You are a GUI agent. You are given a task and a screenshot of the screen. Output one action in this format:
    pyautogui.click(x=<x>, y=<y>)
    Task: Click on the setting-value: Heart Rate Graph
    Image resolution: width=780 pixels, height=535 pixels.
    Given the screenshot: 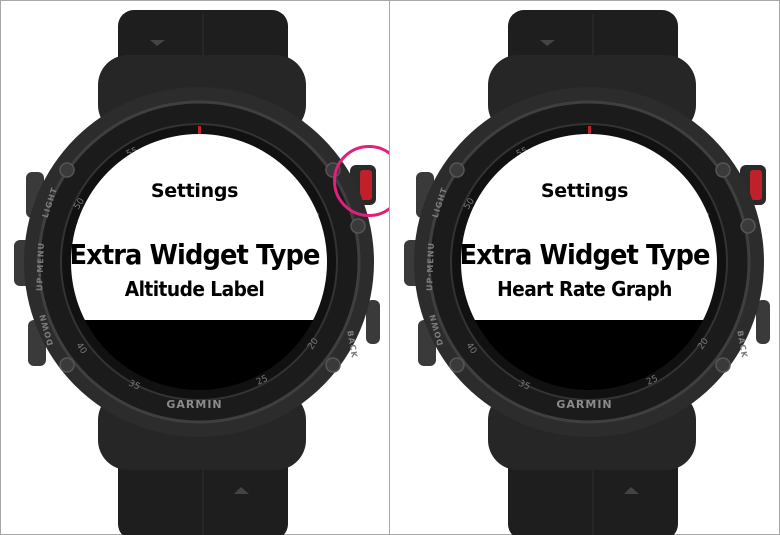 What is the action you would take?
    pyautogui.click(x=585, y=289)
    